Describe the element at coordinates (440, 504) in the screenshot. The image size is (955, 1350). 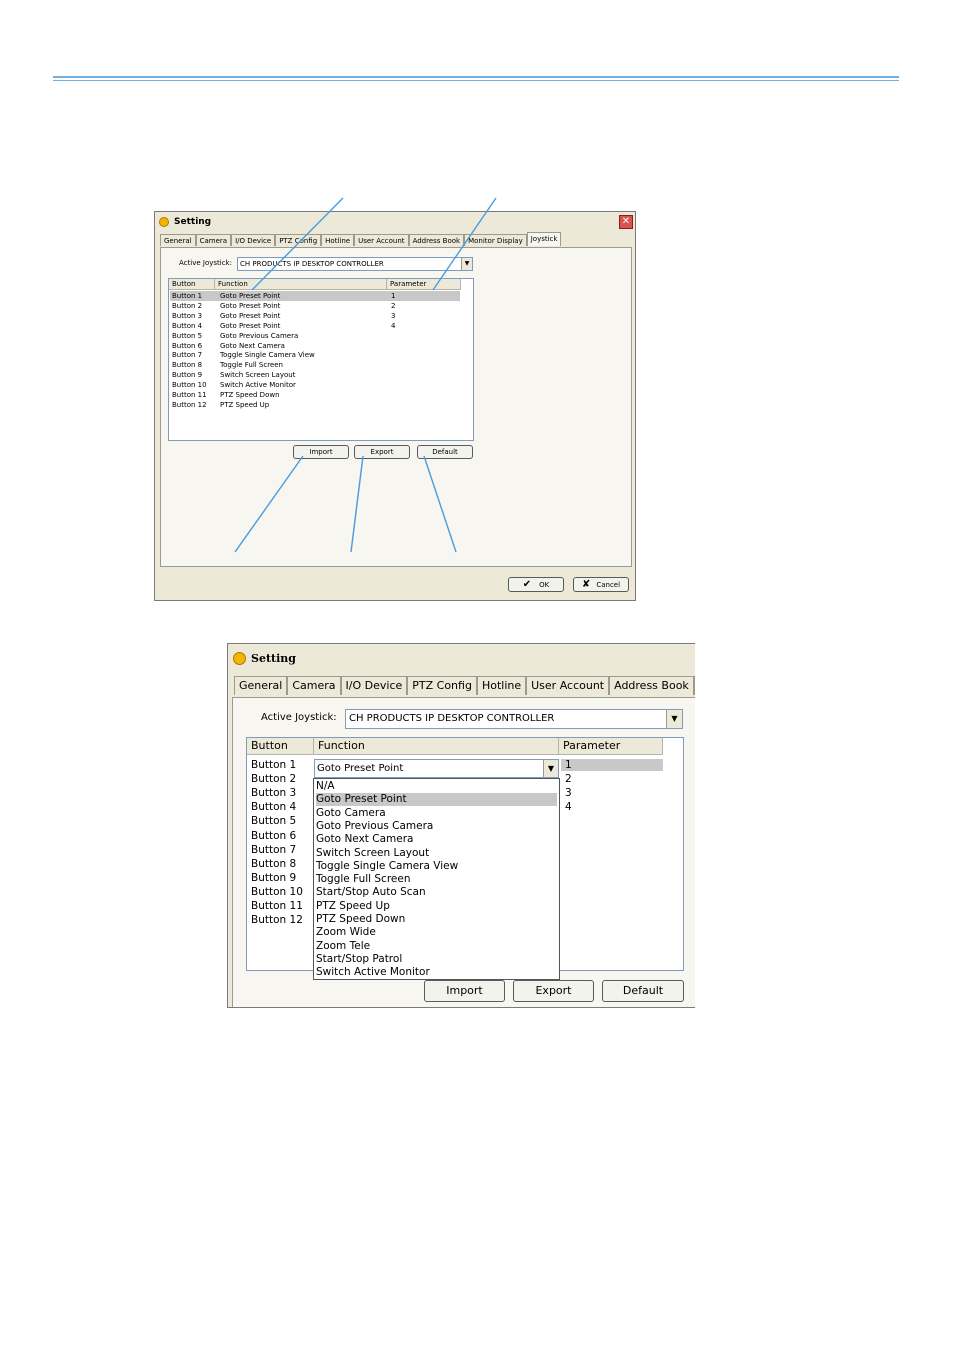
I see `callout-line-default` at that location.